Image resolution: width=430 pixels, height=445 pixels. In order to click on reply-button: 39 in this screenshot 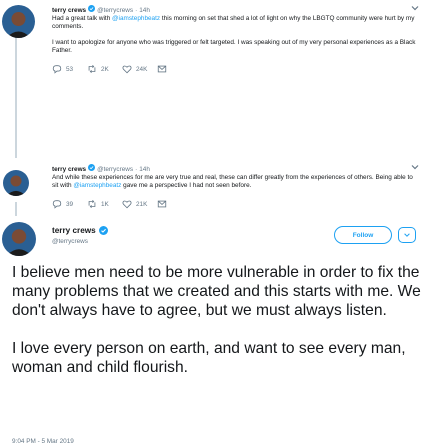, I will do `click(69, 204)`.